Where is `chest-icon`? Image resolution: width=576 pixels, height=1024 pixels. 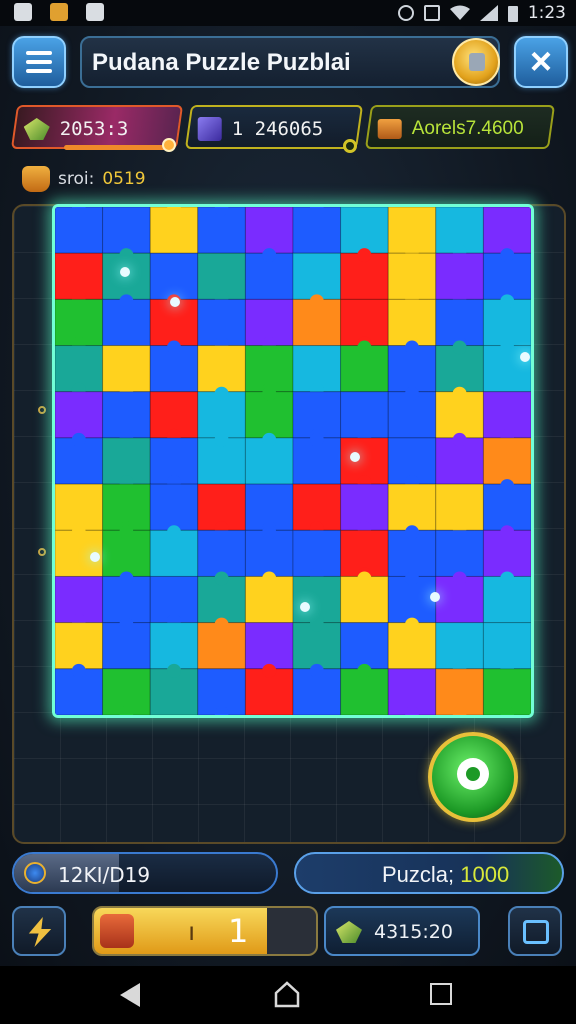
chest-icon is located at coordinates (389, 129).